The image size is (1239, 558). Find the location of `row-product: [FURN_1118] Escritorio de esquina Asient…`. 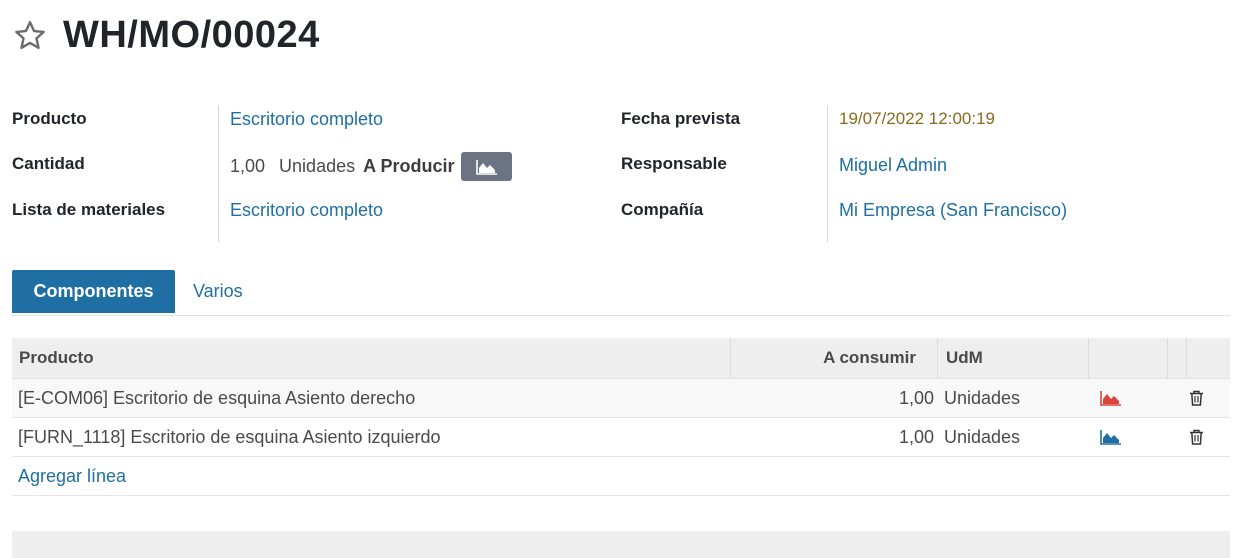

row-product: [FURN_1118] Escritorio de esquina Asient… is located at coordinates (229, 437).